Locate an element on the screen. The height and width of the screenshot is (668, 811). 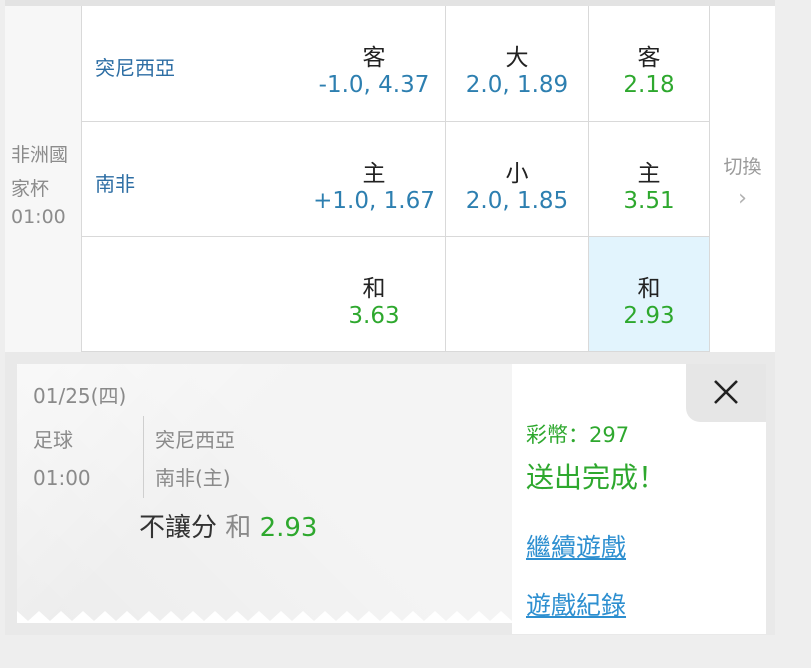
team-name: 突尼西亞 is located at coordinates (135, 68).